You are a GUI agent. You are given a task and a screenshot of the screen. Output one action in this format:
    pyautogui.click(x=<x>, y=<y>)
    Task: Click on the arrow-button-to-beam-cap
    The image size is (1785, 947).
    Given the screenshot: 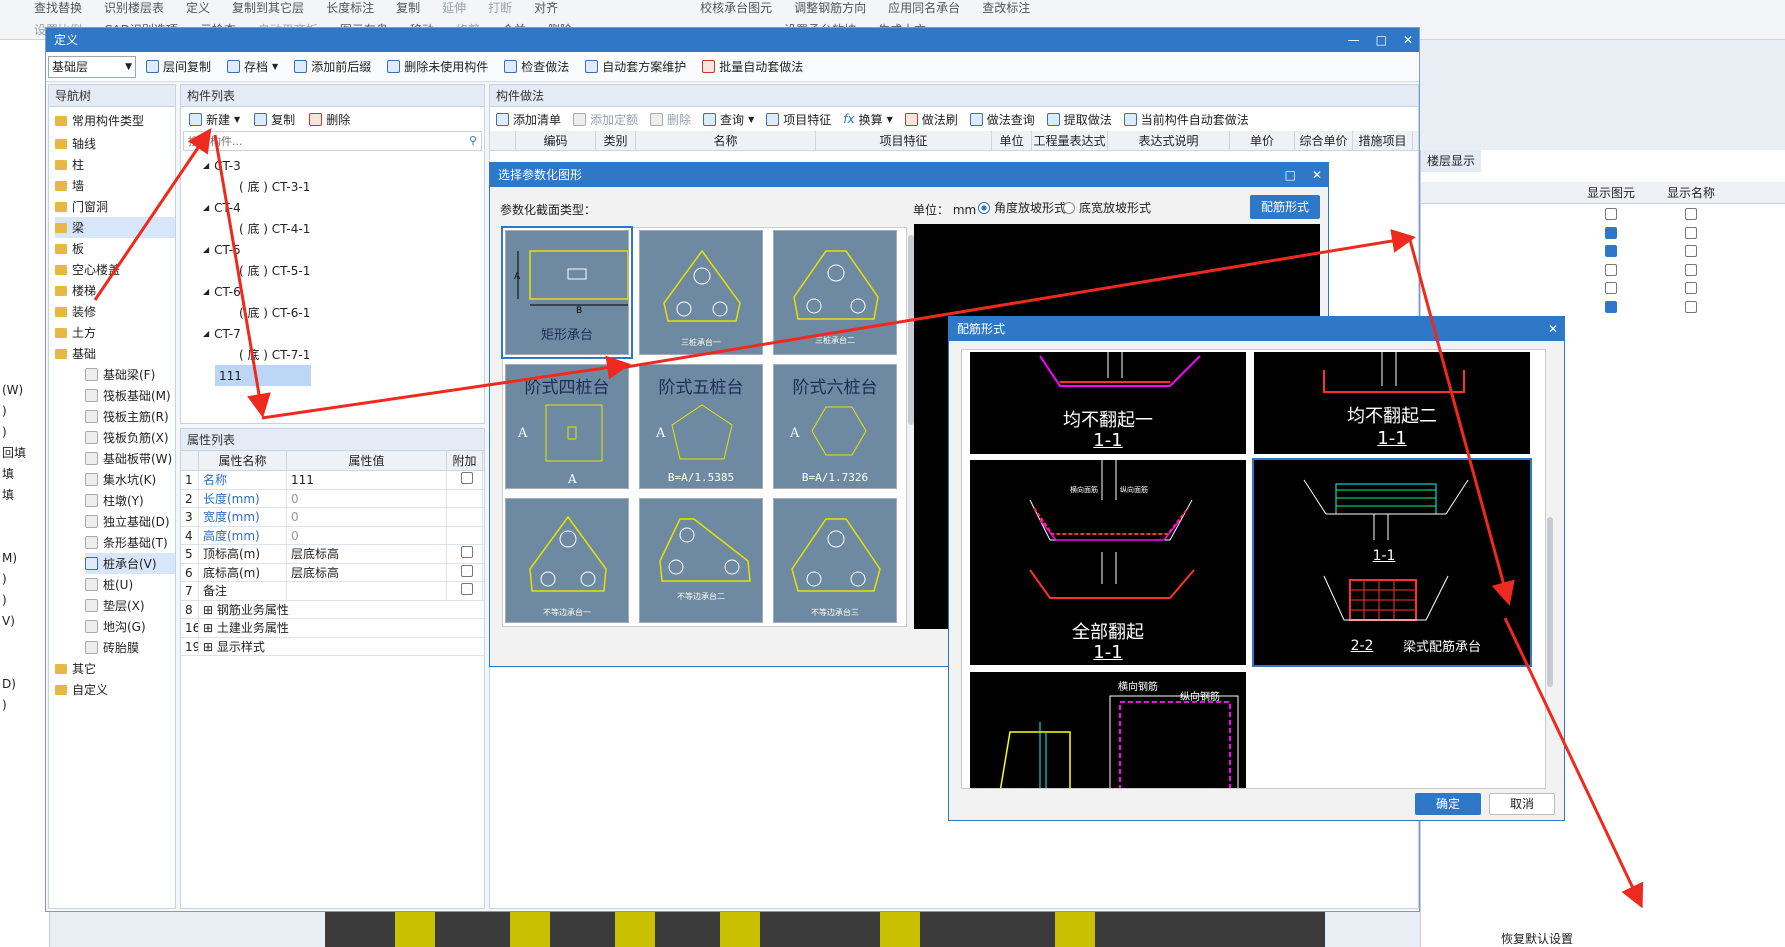 What is the action you would take?
    pyautogui.click(x=1461, y=422)
    